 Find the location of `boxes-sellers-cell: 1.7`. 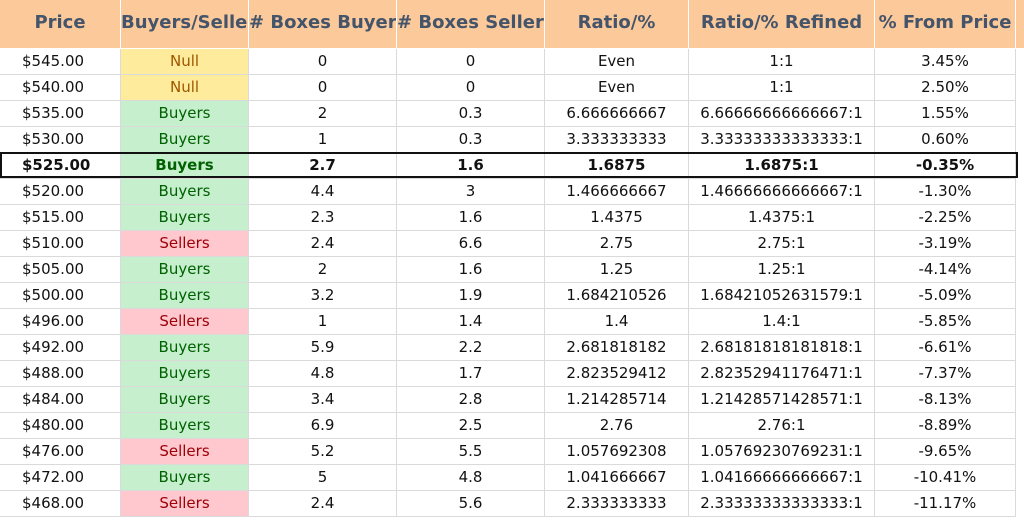

boxes-sellers-cell: 1.7 is located at coordinates (471, 374).